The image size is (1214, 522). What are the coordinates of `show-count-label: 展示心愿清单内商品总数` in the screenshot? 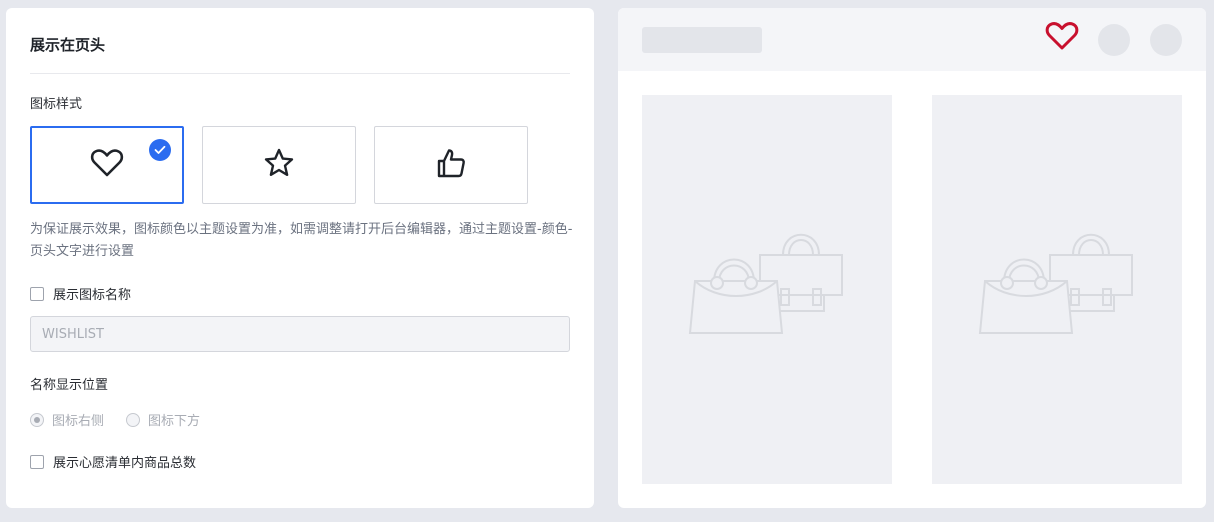 It's located at (125, 463).